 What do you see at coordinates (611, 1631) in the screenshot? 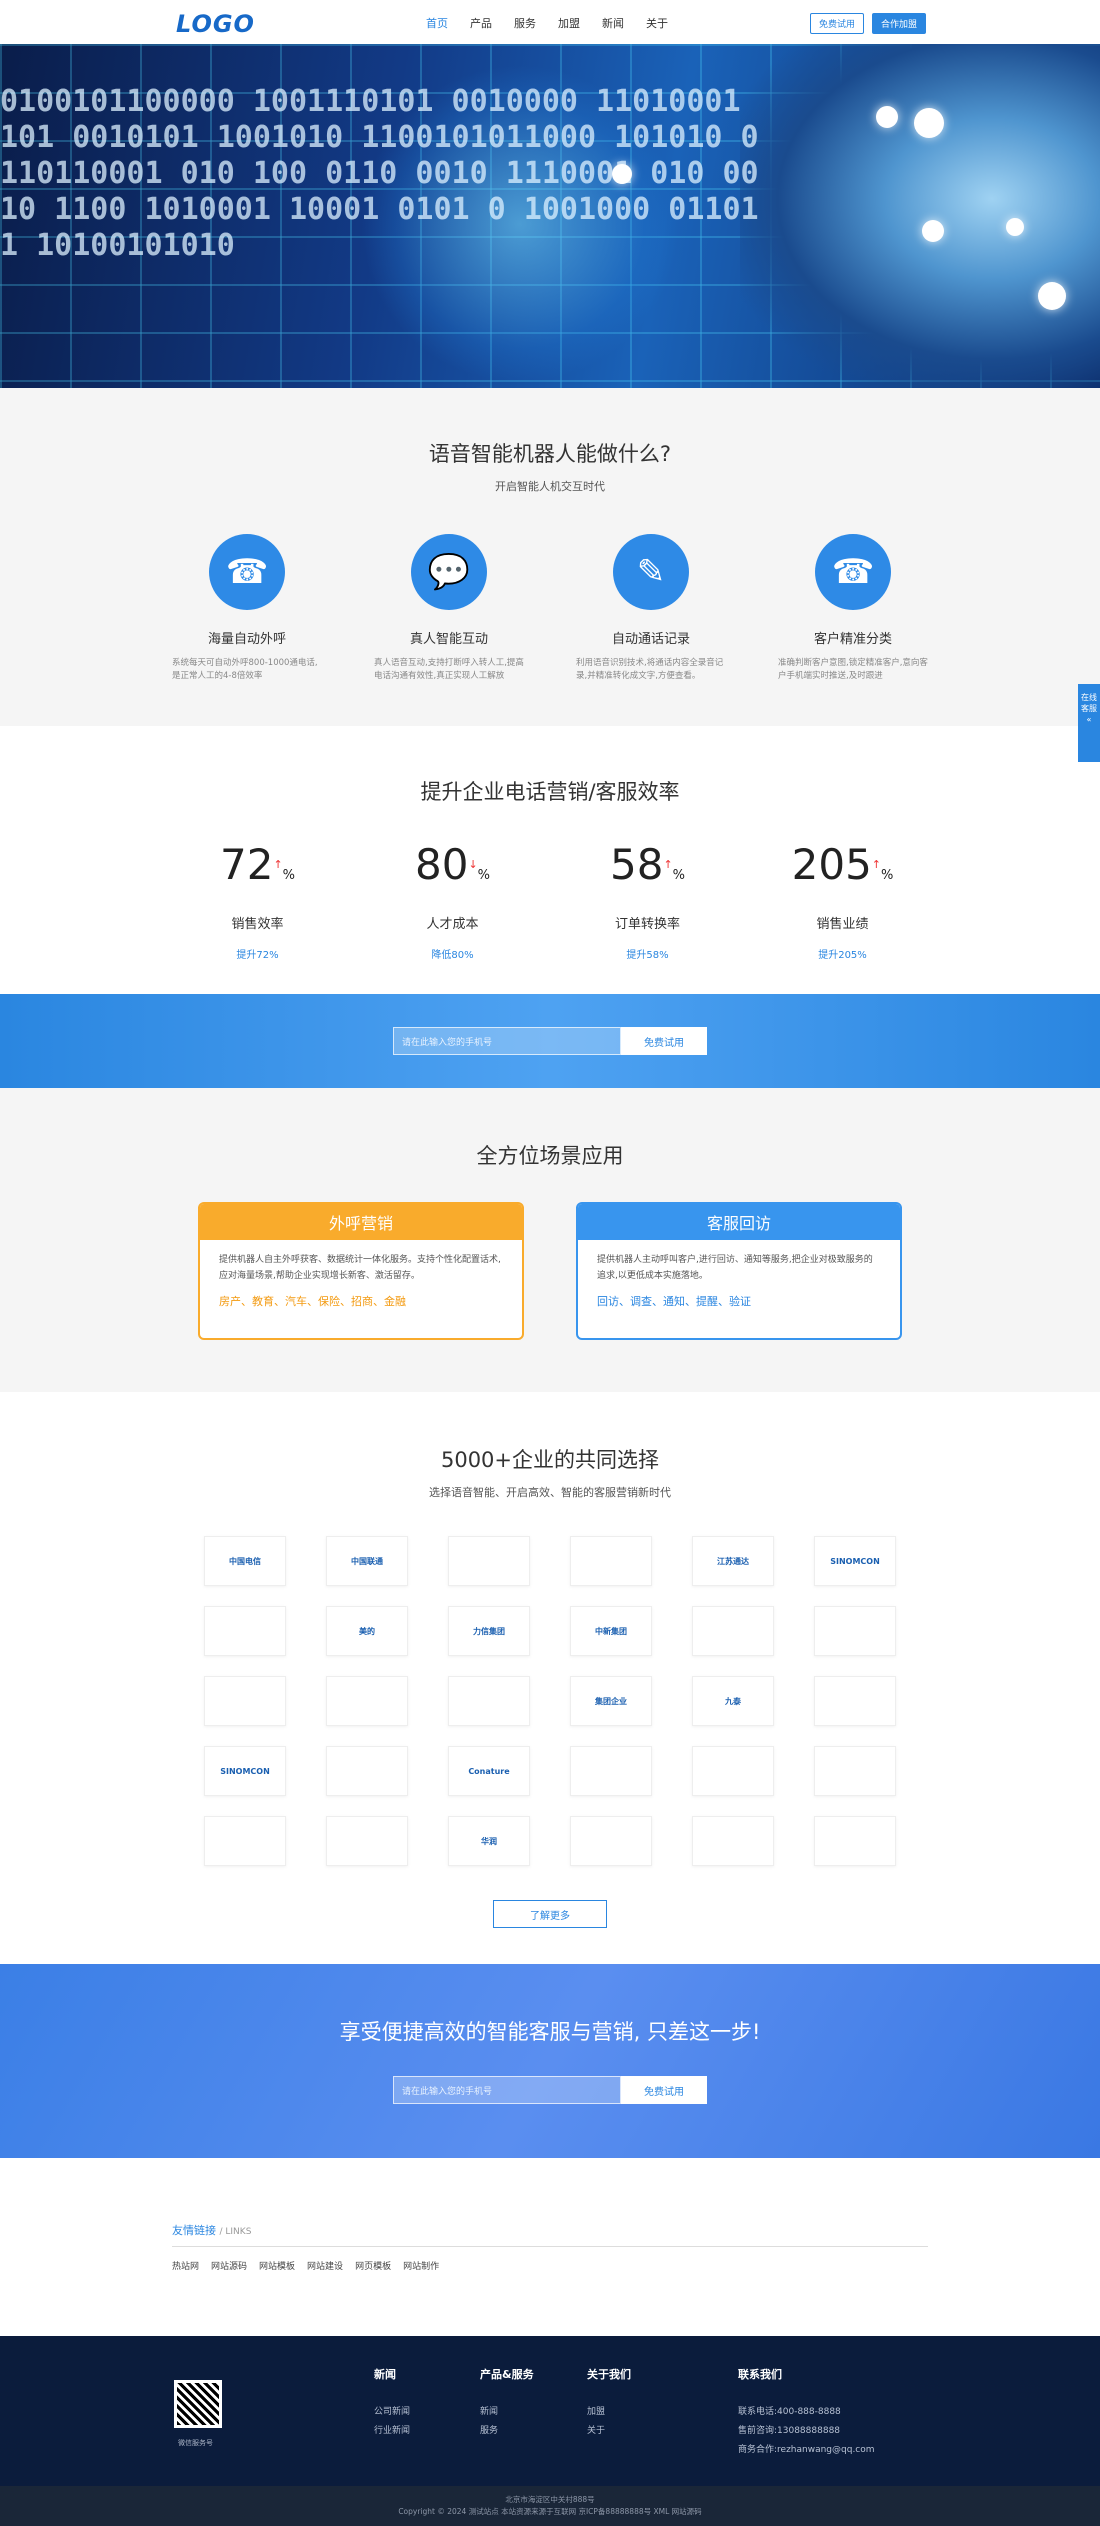
I see `partner-logo: 中新集团` at bounding box center [611, 1631].